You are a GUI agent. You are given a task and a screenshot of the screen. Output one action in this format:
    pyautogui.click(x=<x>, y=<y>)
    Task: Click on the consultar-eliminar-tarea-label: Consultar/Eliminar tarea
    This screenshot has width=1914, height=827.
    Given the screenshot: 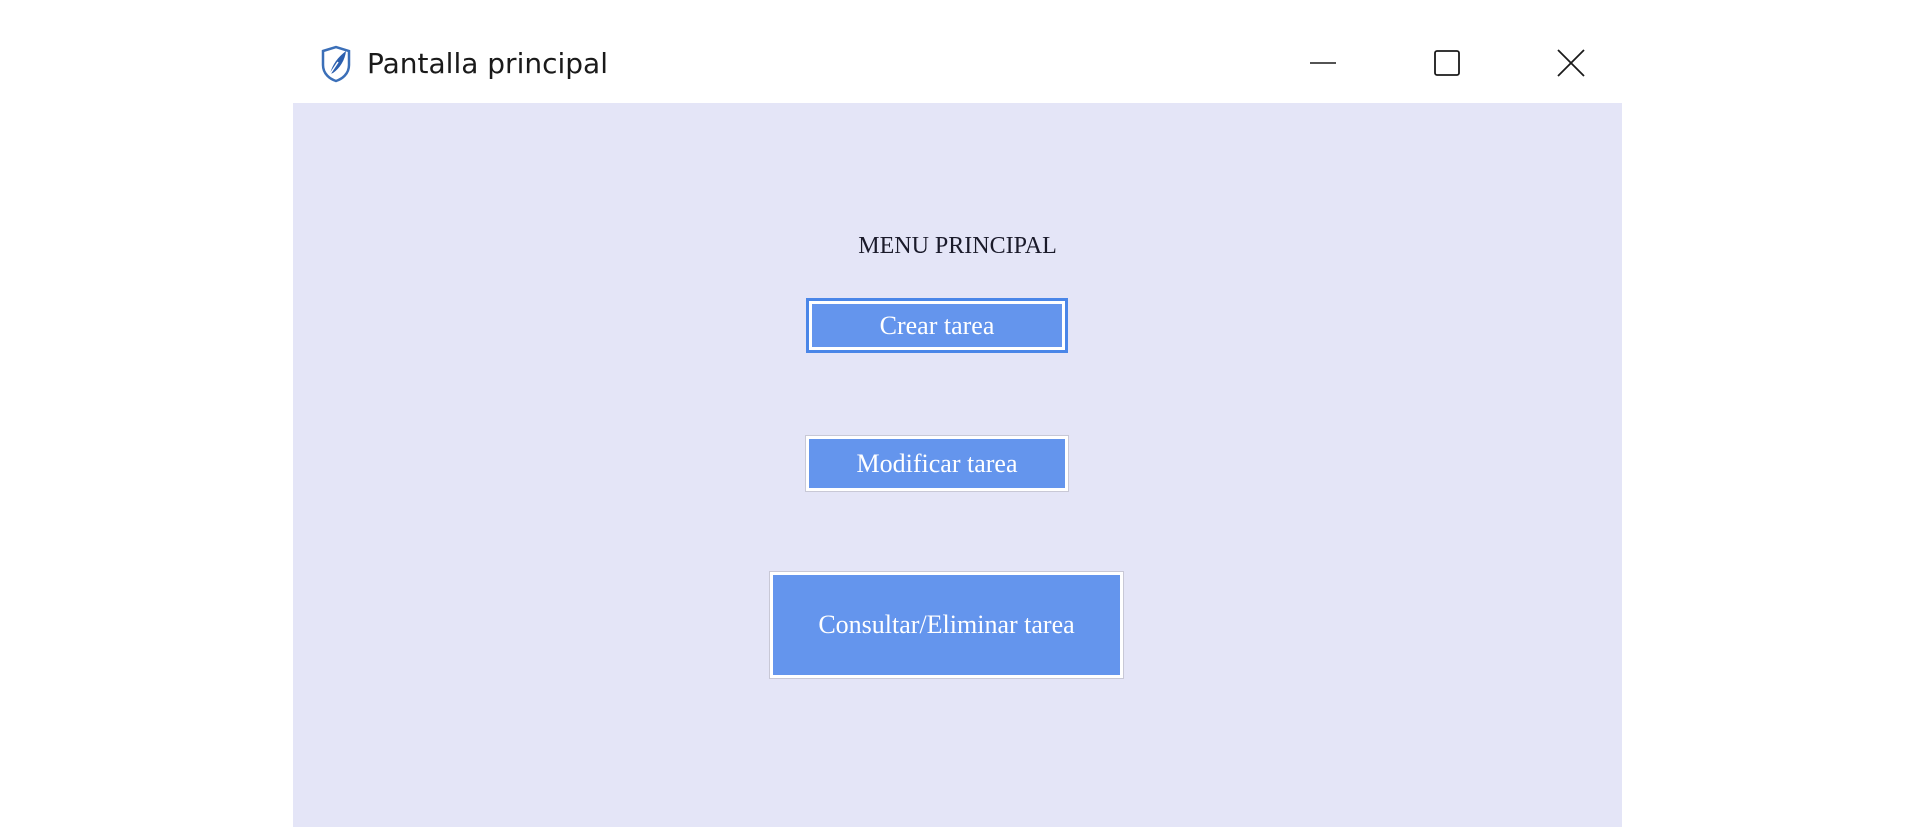 What is the action you would take?
    pyautogui.click(x=946, y=624)
    